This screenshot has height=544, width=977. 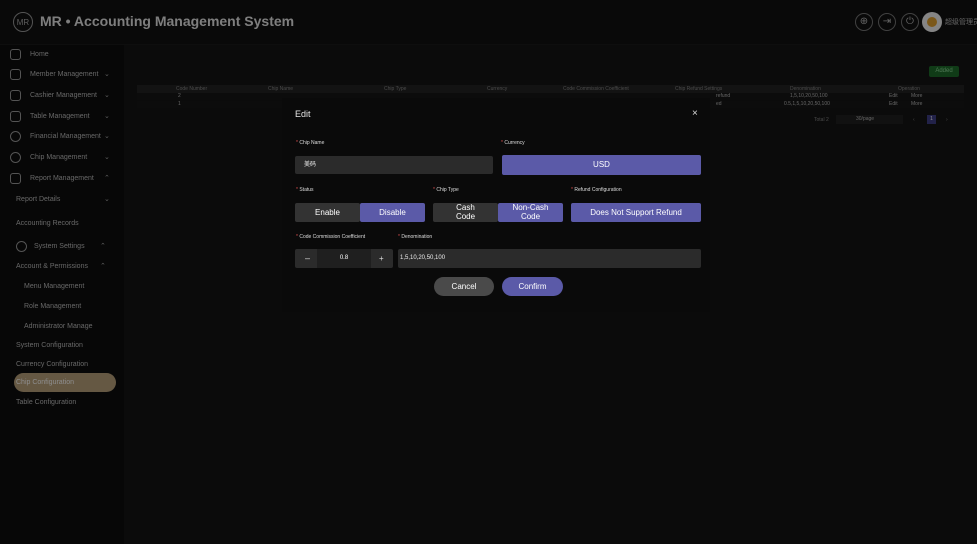 What do you see at coordinates (392, 212) in the screenshot?
I see `status-disable-button: Disable` at bounding box center [392, 212].